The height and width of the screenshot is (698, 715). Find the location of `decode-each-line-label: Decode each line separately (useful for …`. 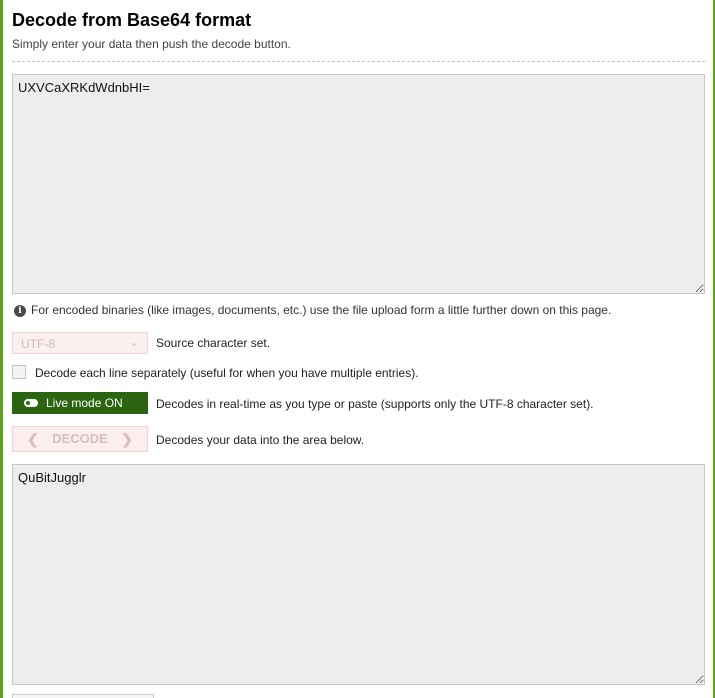

decode-each-line-label: Decode each line separately (useful for … is located at coordinates (227, 373).